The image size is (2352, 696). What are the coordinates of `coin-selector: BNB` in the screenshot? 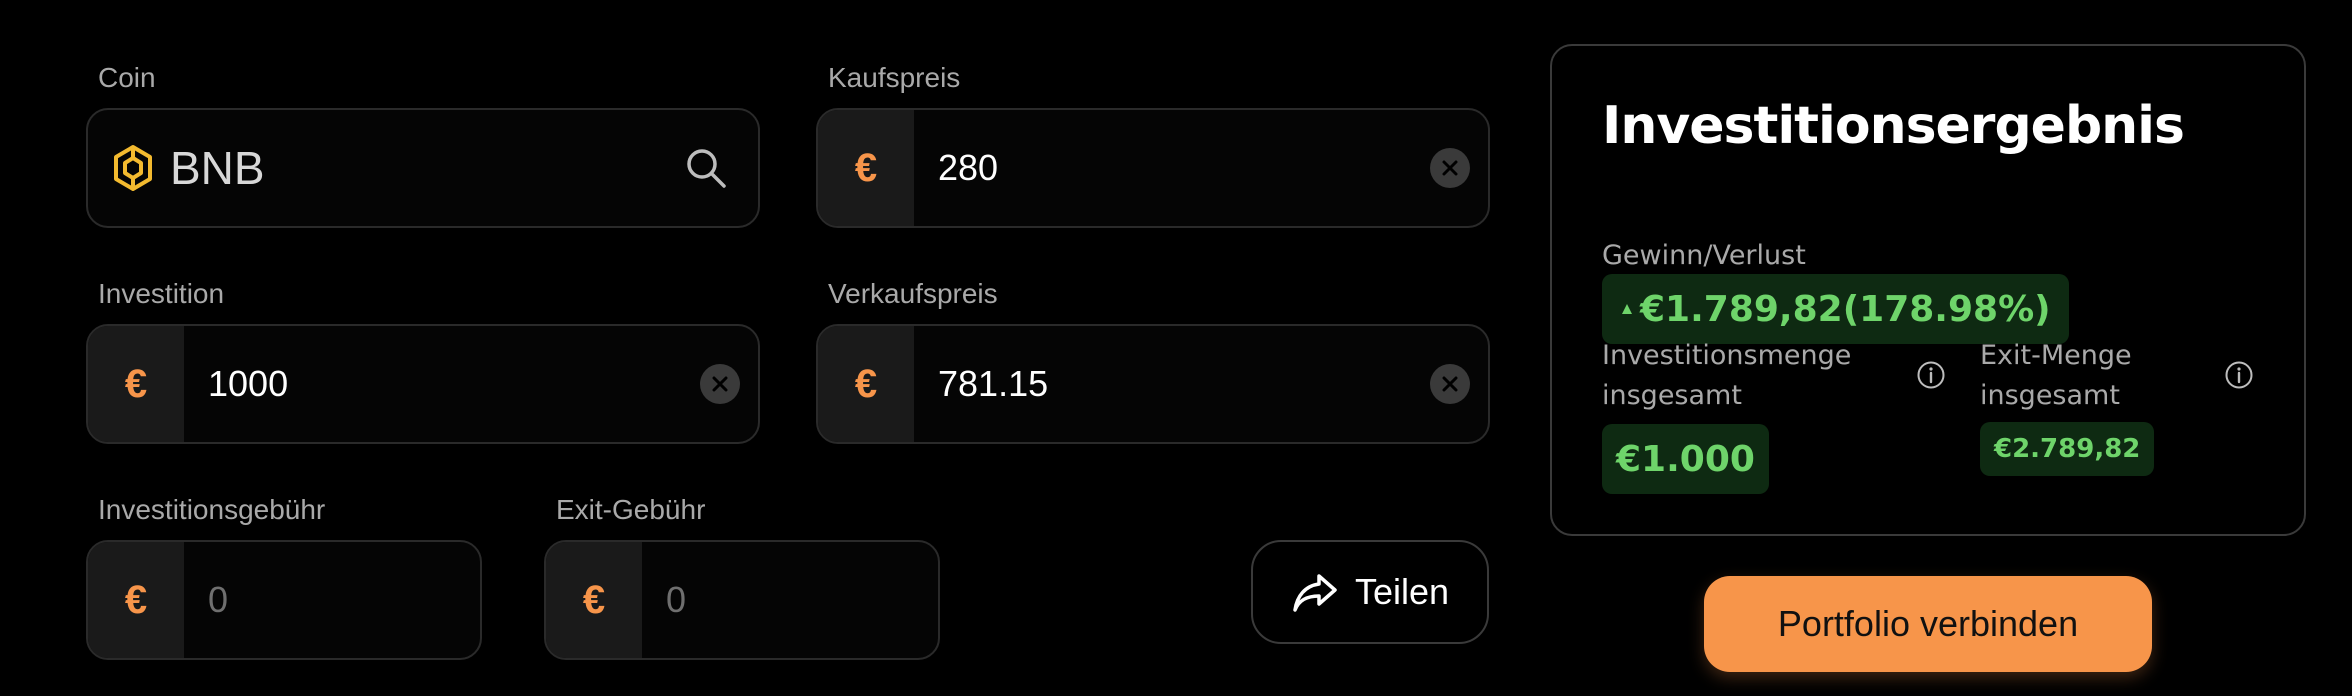 It's located at (423, 168).